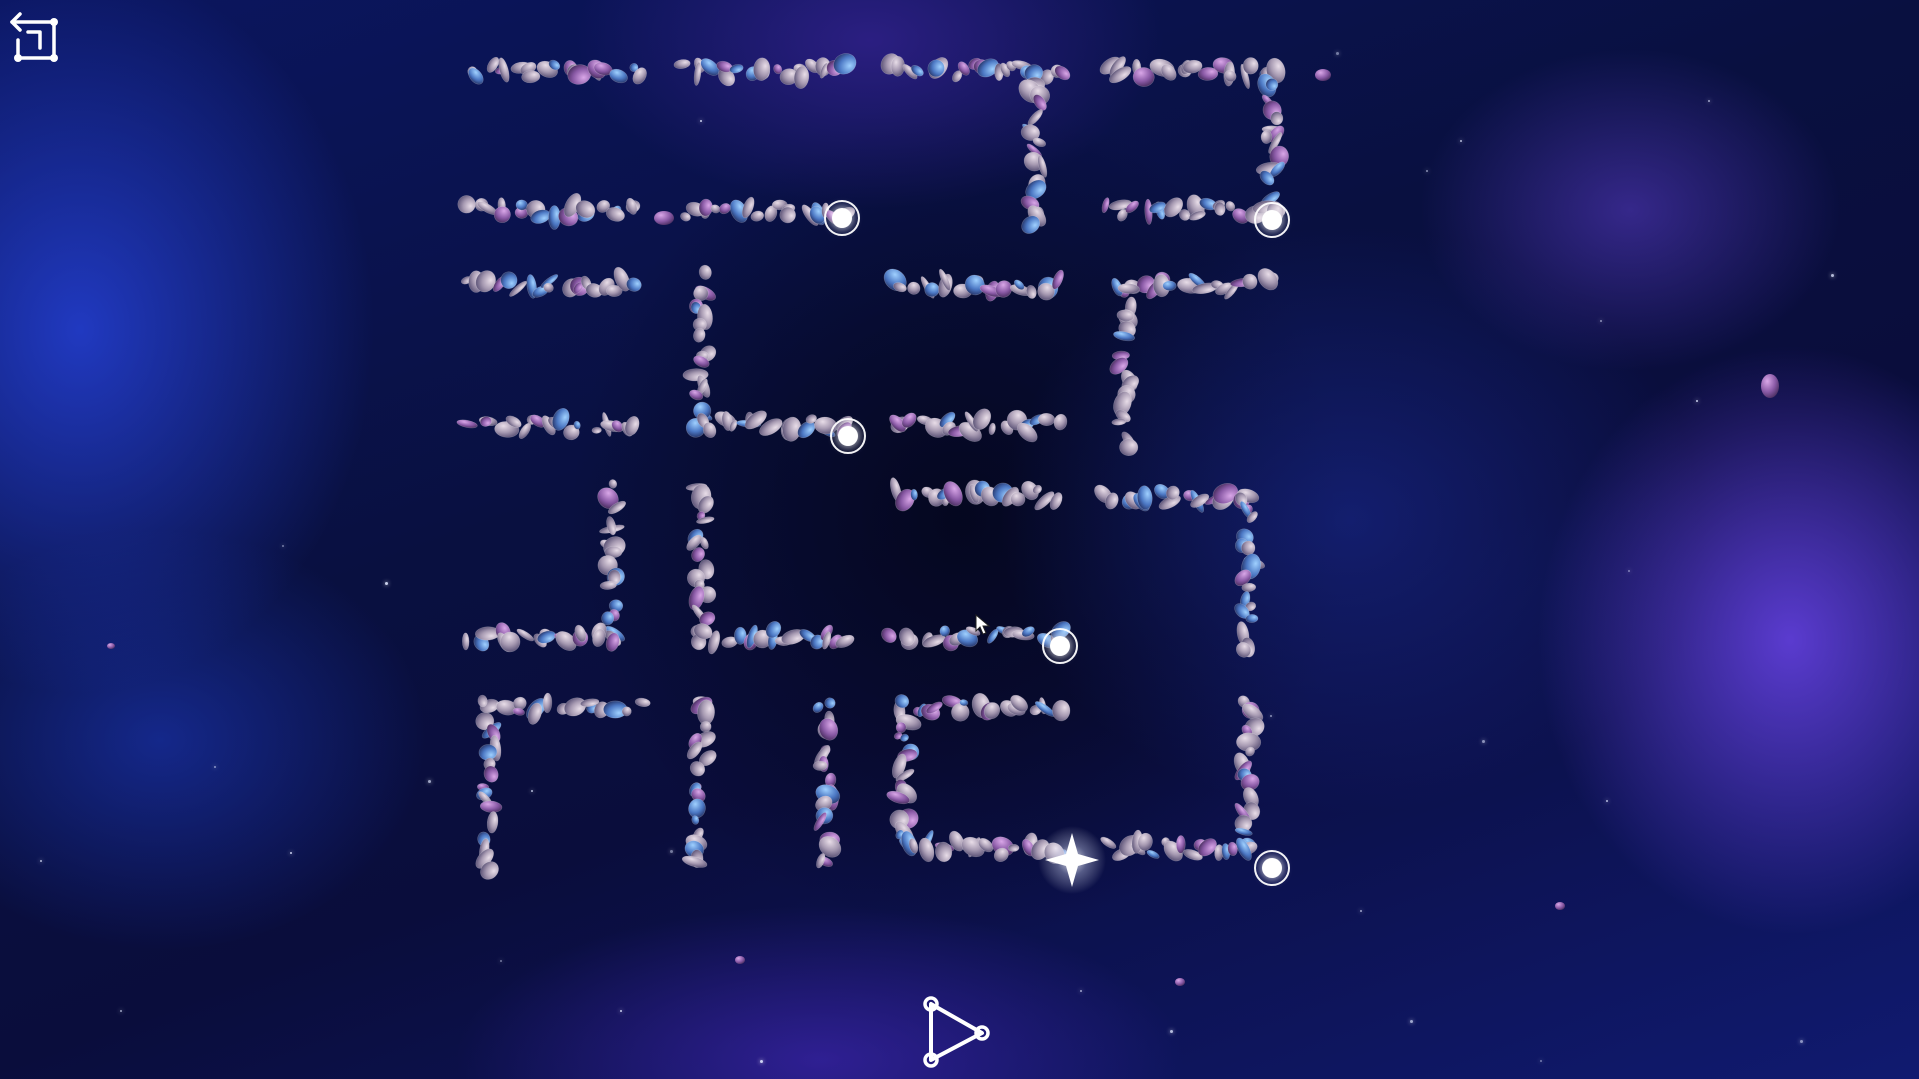 This screenshot has width=1919, height=1079. What do you see at coordinates (1072, 860) in the screenshot?
I see `goal-star-icon` at bounding box center [1072, 860].